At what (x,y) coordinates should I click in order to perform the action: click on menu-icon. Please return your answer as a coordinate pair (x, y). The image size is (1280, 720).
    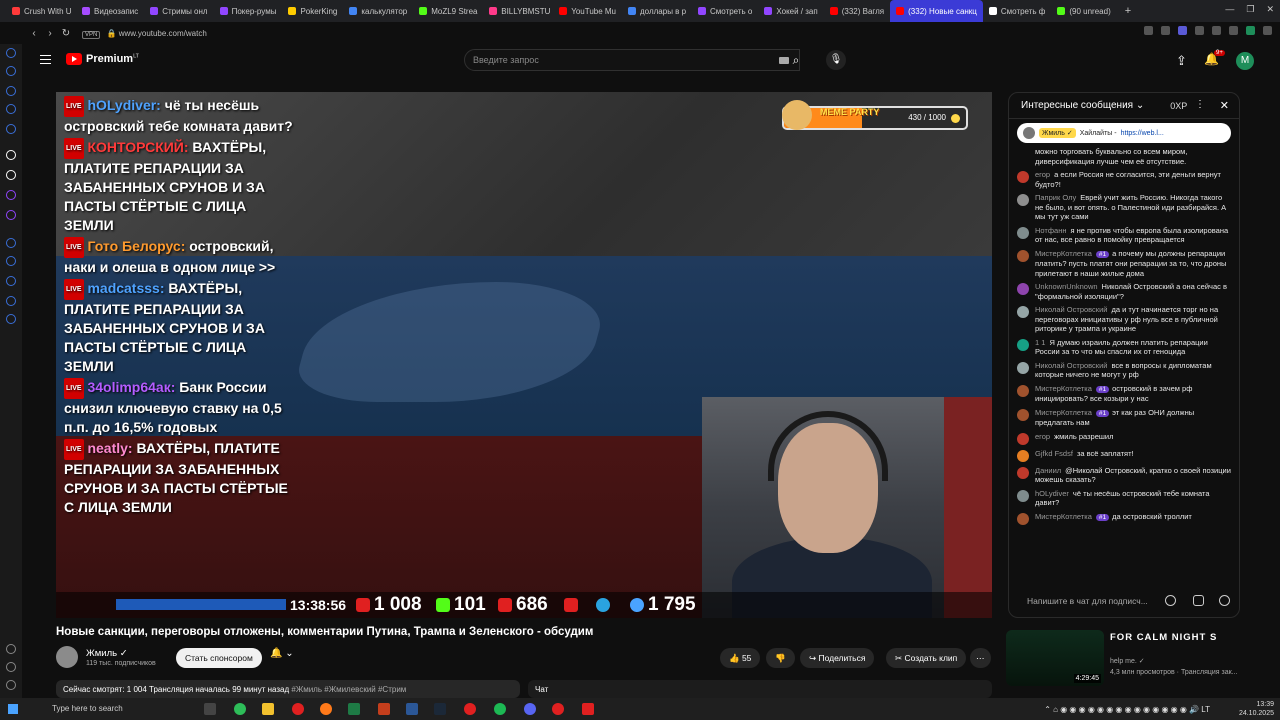
    Looking at the image, I should click on (1267, 30).